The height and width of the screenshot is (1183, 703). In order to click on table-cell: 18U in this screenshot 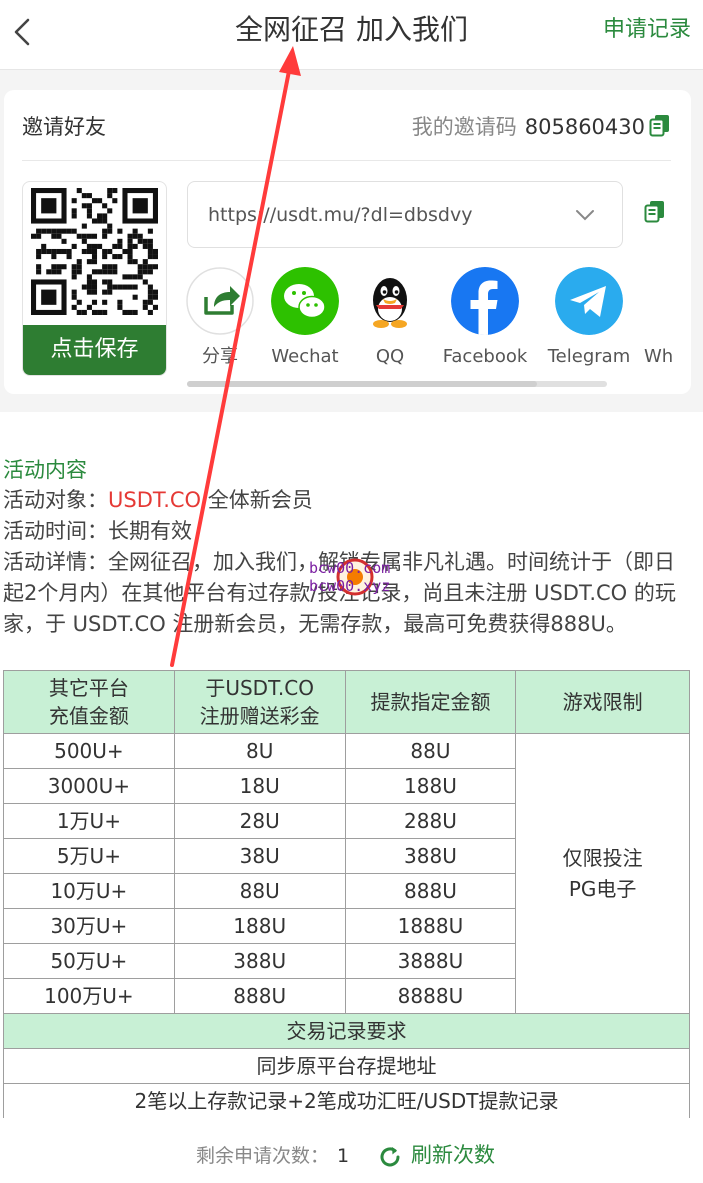, I will do `click(259, 786)`.